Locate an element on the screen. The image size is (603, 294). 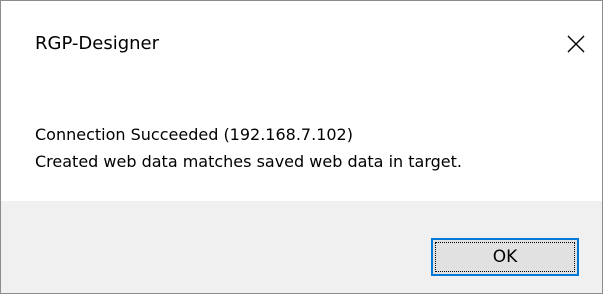
close-button is located at coordinates (576, 44).